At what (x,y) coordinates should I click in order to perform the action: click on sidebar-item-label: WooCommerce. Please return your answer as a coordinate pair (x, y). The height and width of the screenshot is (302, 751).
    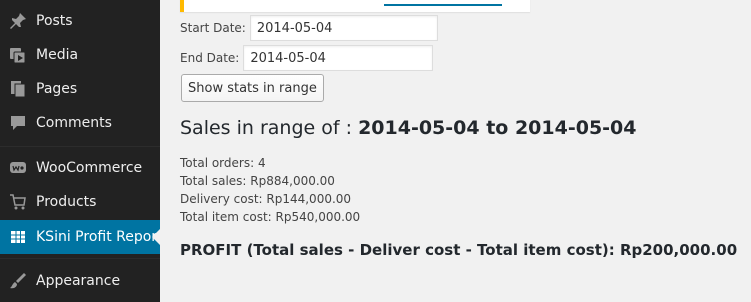
    Looking at the image, I should click on (89, 168).